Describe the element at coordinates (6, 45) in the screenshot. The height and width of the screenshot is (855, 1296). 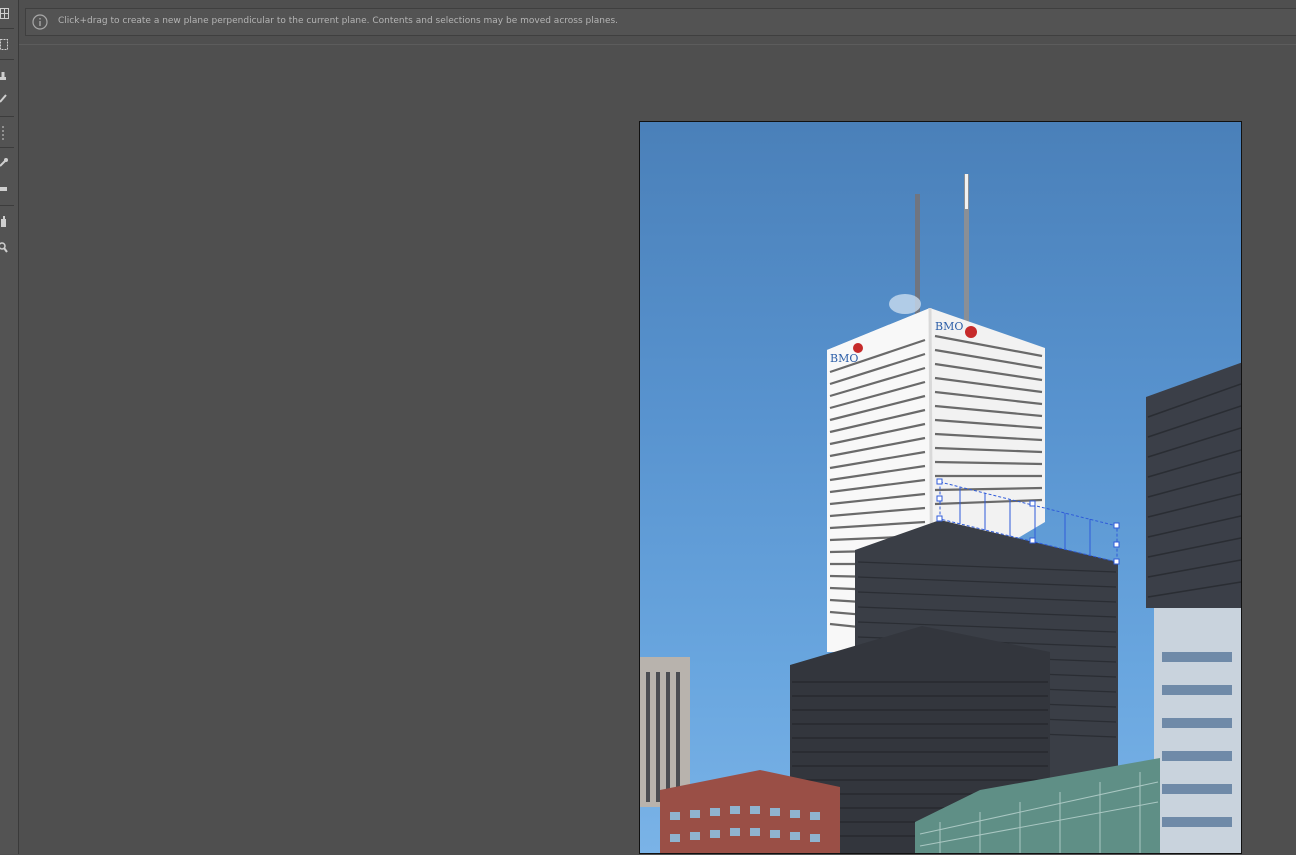
I see `marquee-icon` at that location.